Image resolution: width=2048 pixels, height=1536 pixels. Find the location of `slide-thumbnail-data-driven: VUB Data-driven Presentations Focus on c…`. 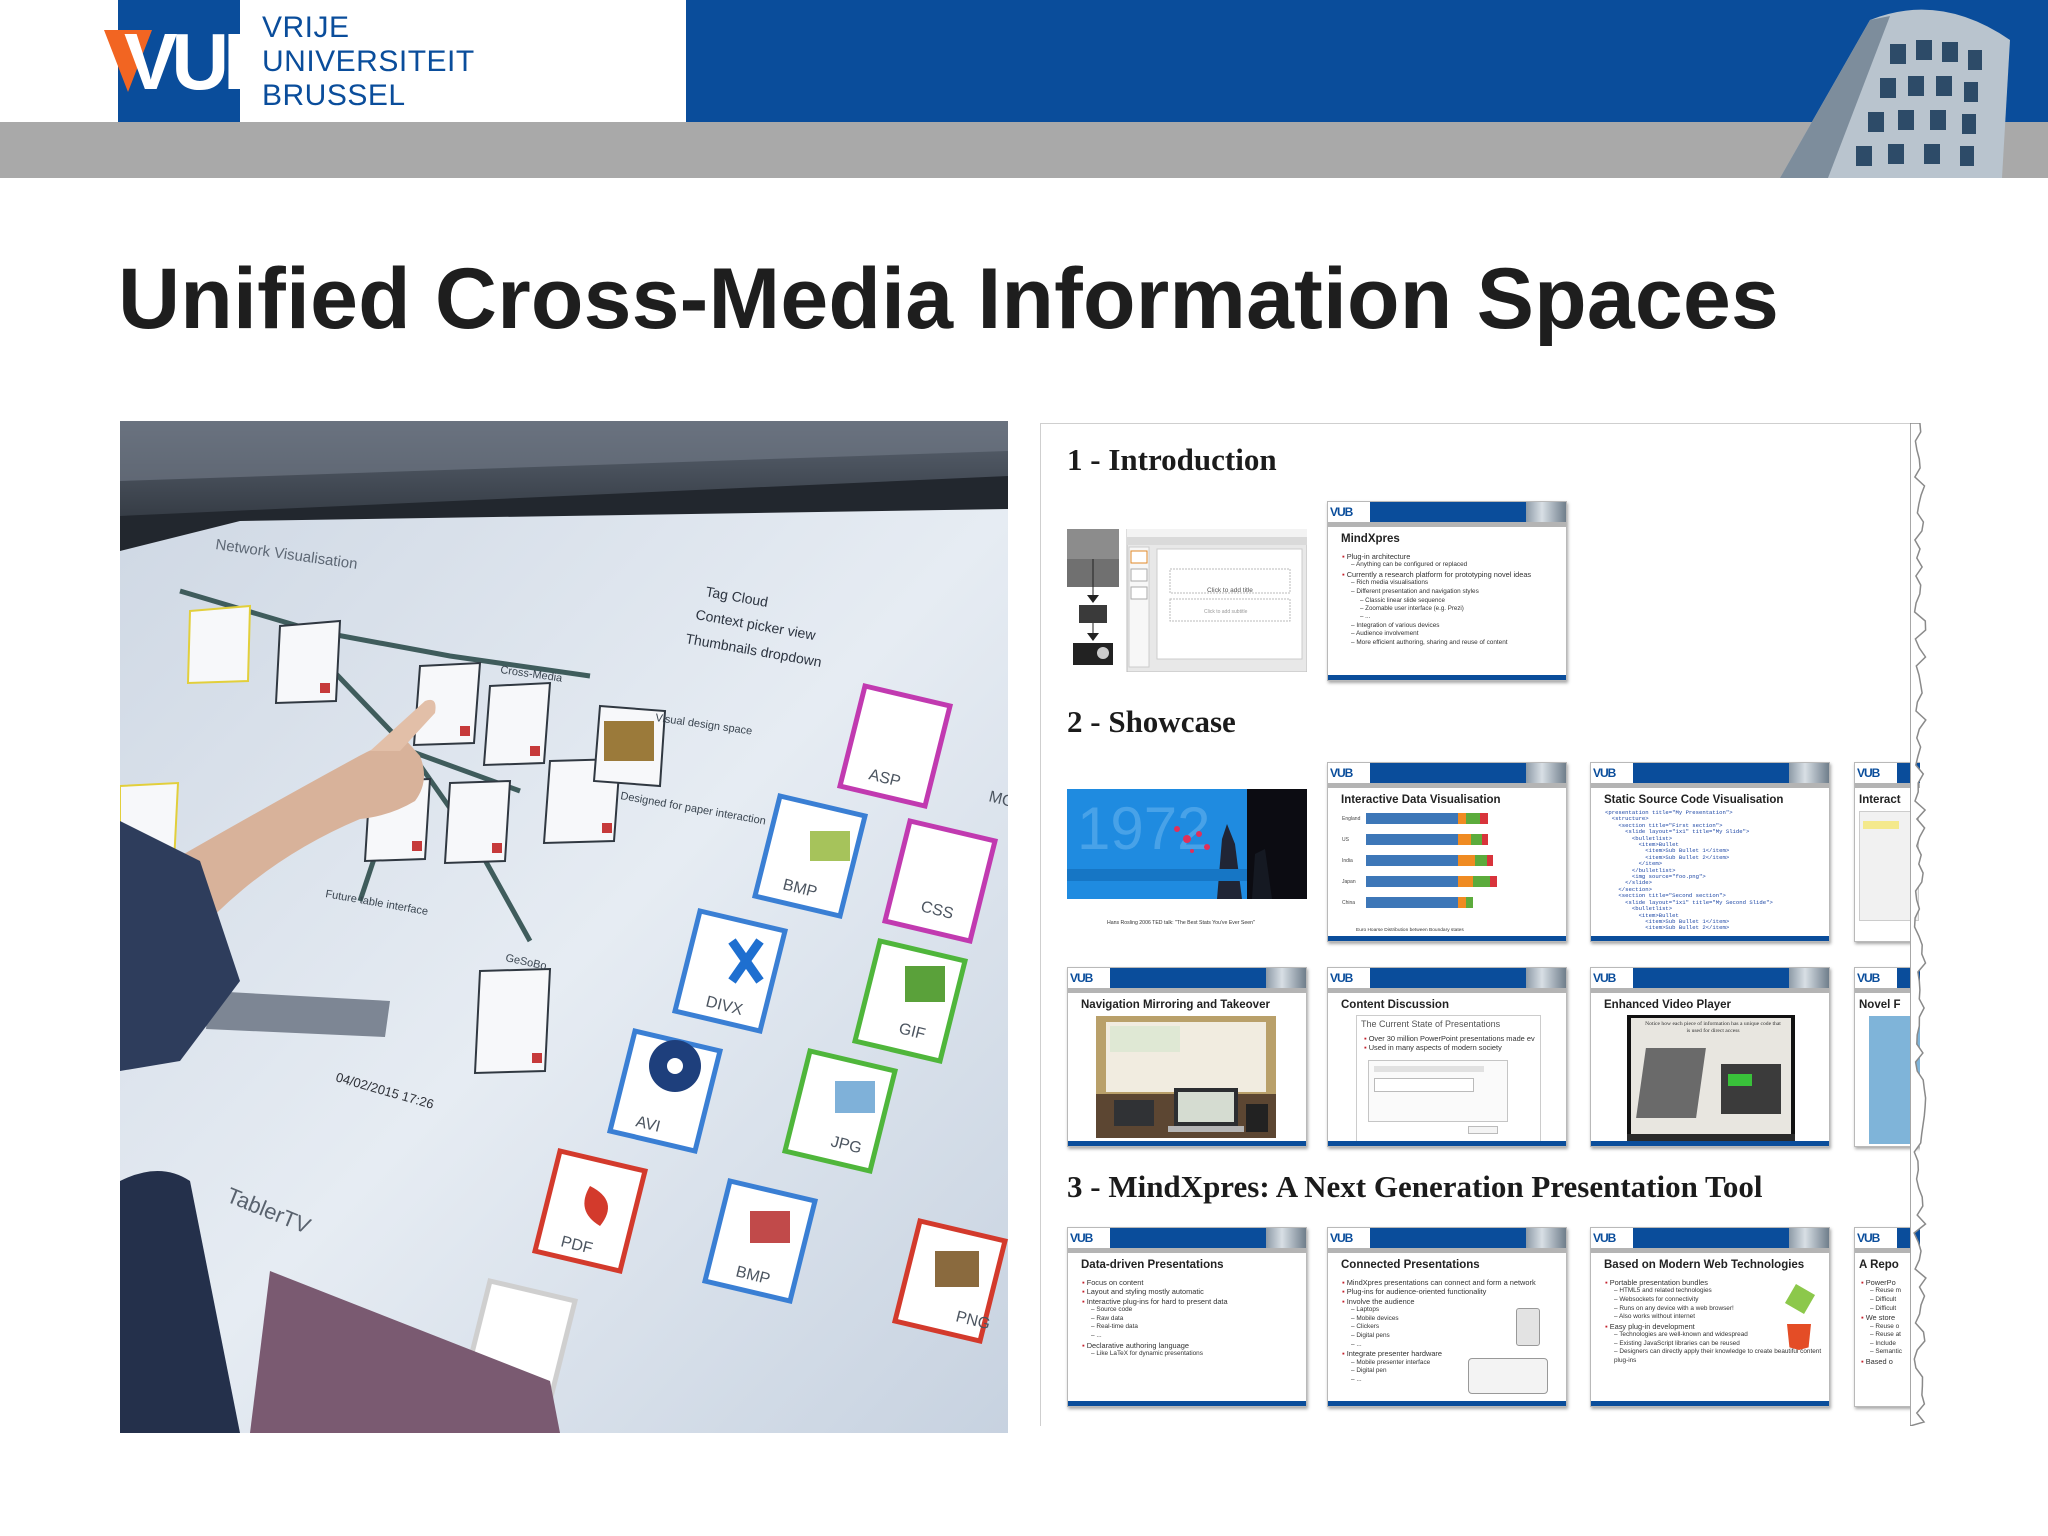

slide-thumbnail-data-driven: VUB Data-driven Presentations Focus on c… is located at coordinates (1187, 1317).